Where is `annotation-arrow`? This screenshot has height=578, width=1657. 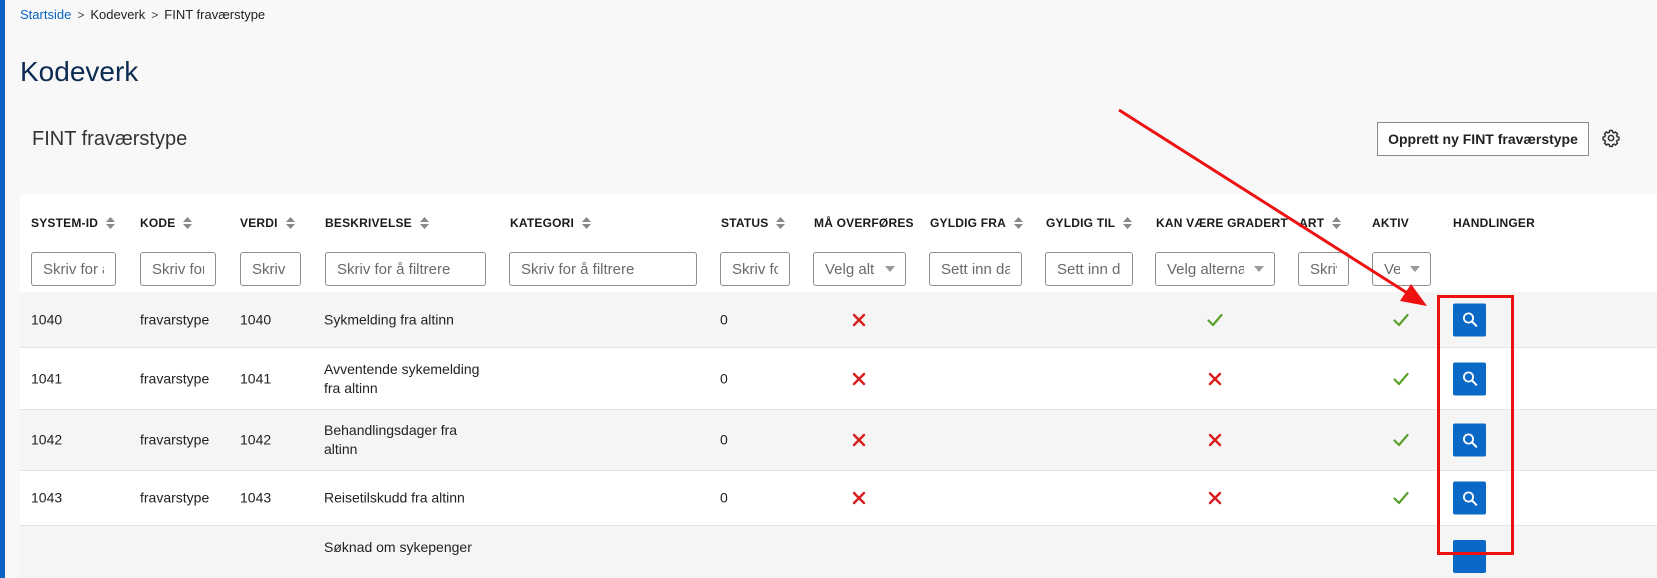
annotation-arrow is located at coordinates (1272, 207).